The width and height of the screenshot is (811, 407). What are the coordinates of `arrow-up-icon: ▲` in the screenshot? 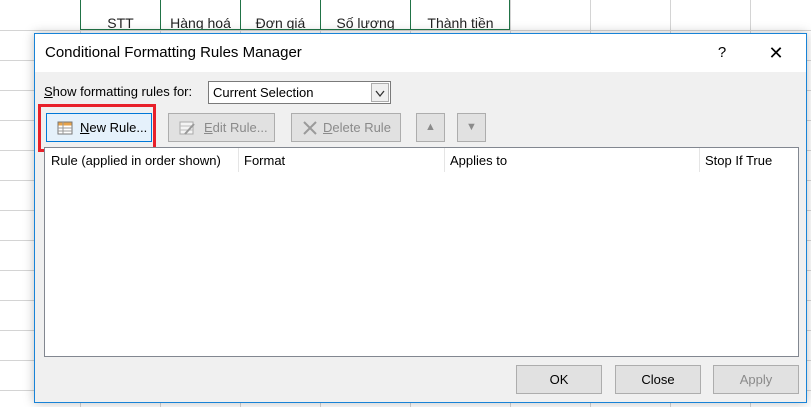 It's located at (430, 127).